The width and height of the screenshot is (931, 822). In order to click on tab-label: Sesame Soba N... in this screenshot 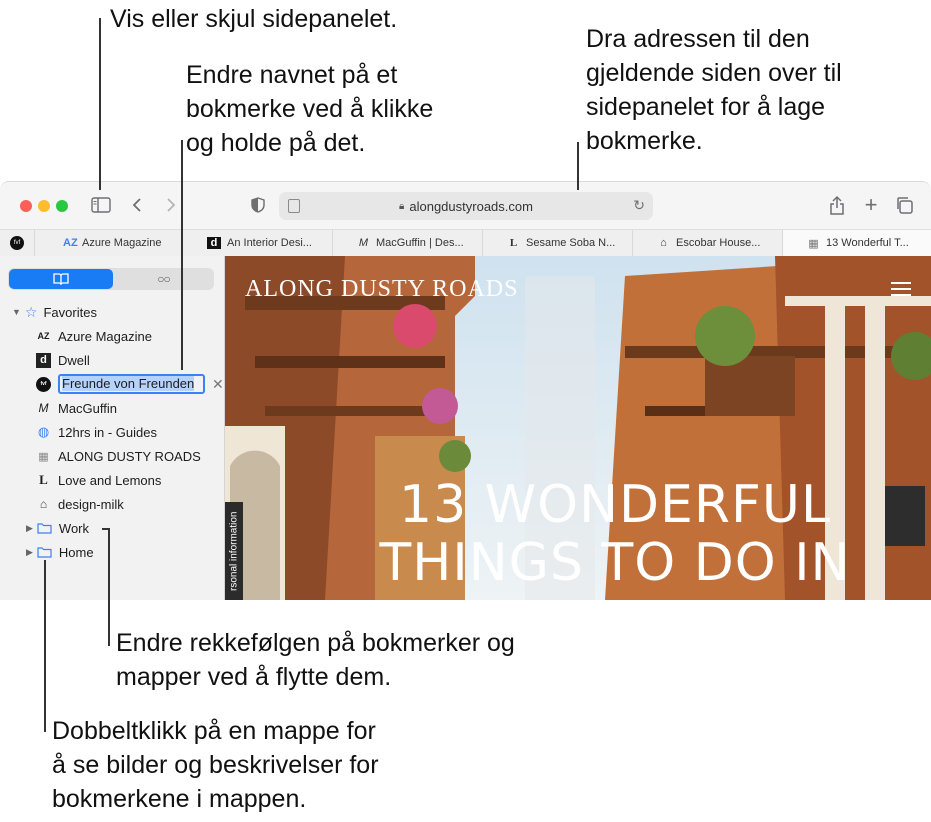, I will do `click(571, 243)`.